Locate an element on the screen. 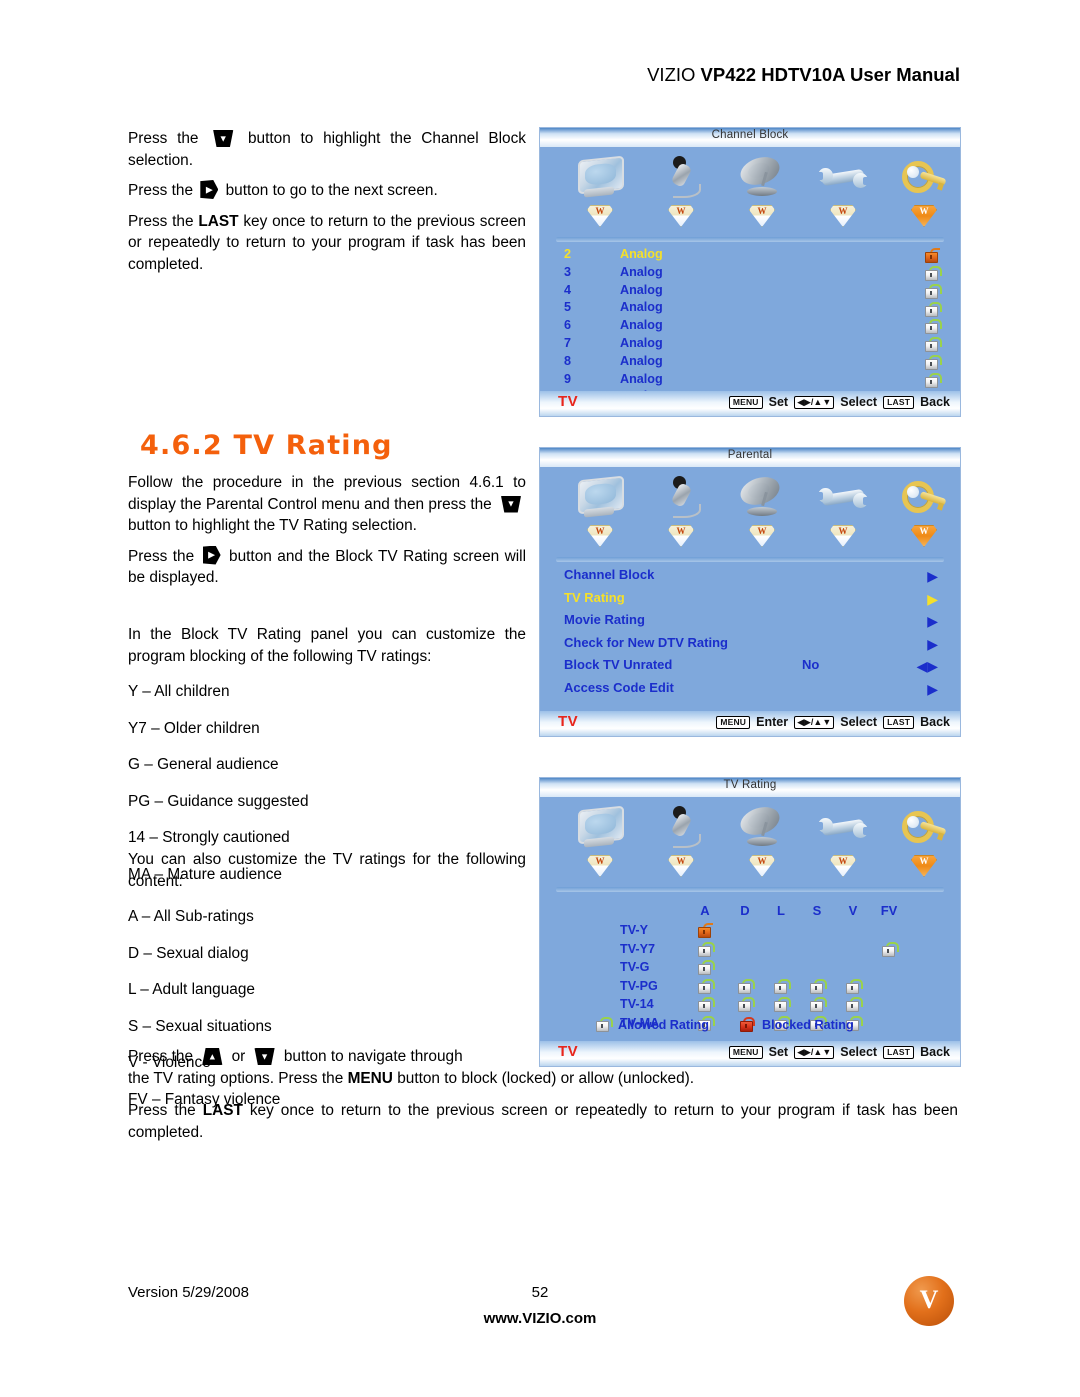 This screenshot has height=1397, width=1080. intro-p2-suffix: button to go to the next screen. is located at coordinates (329, 190).